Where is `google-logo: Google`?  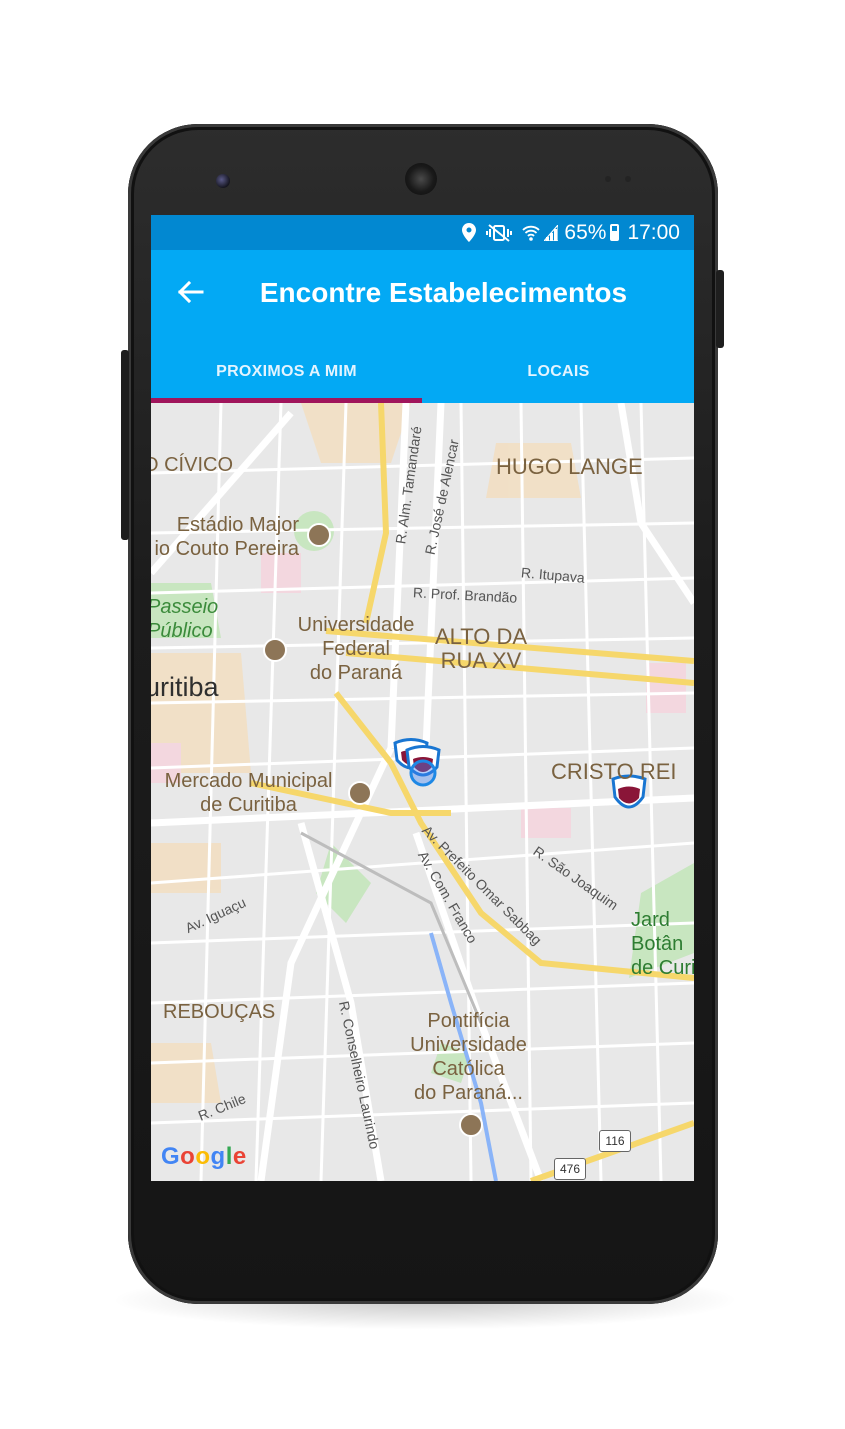 google-logo: Google is located at coordinates (204, 1156).